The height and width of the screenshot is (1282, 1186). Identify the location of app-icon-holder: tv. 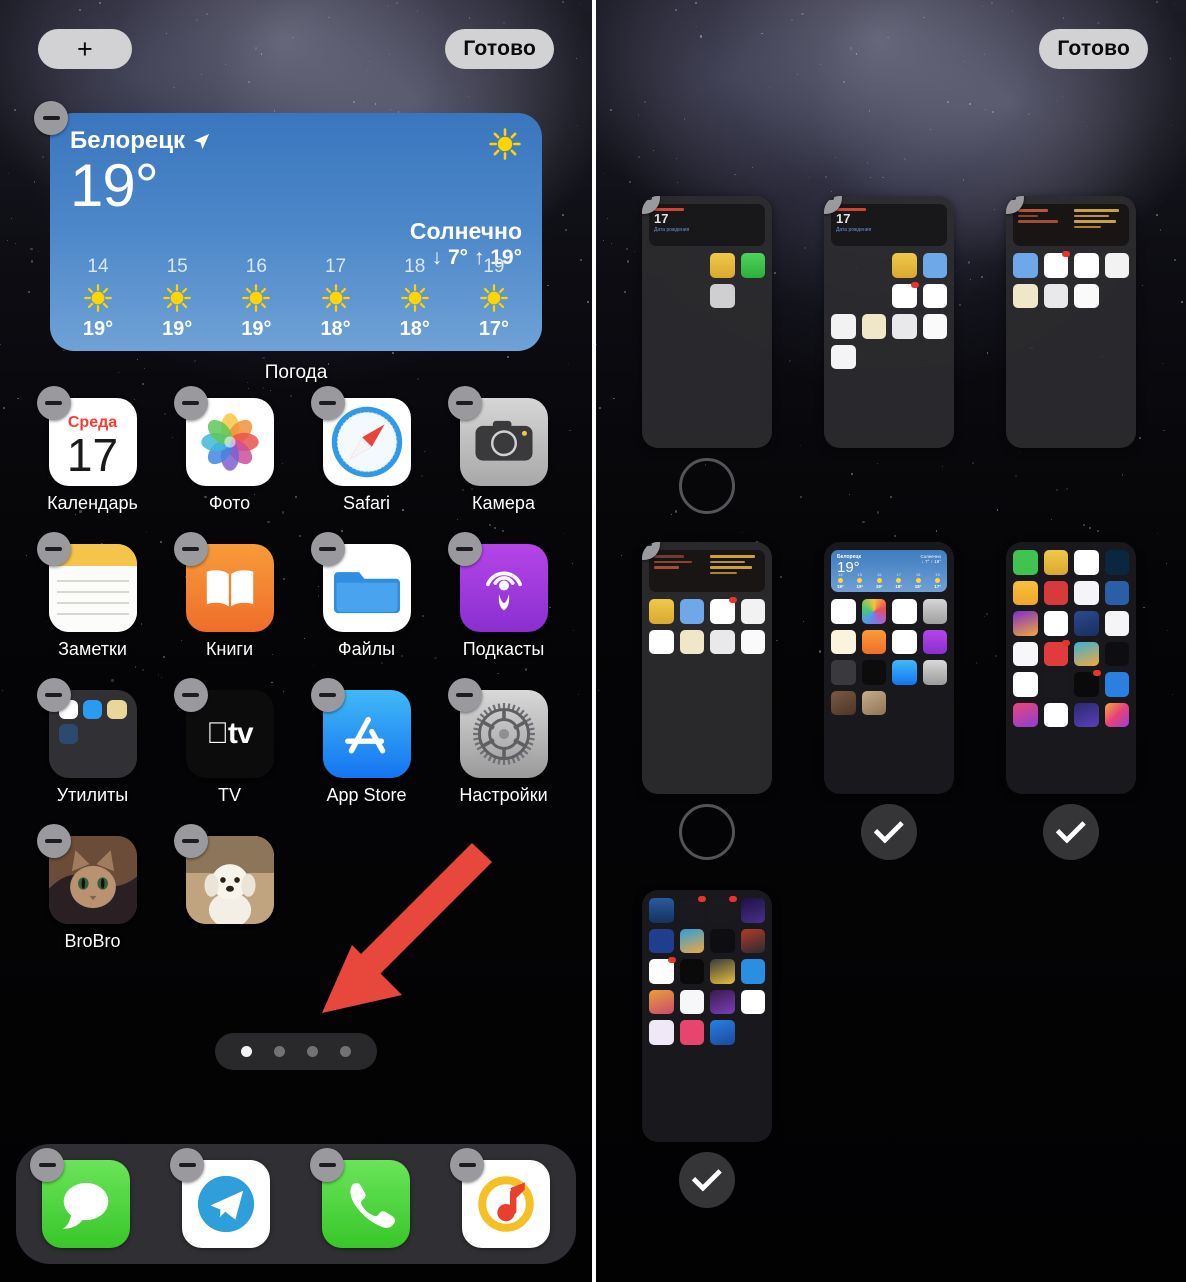
(223, 728).